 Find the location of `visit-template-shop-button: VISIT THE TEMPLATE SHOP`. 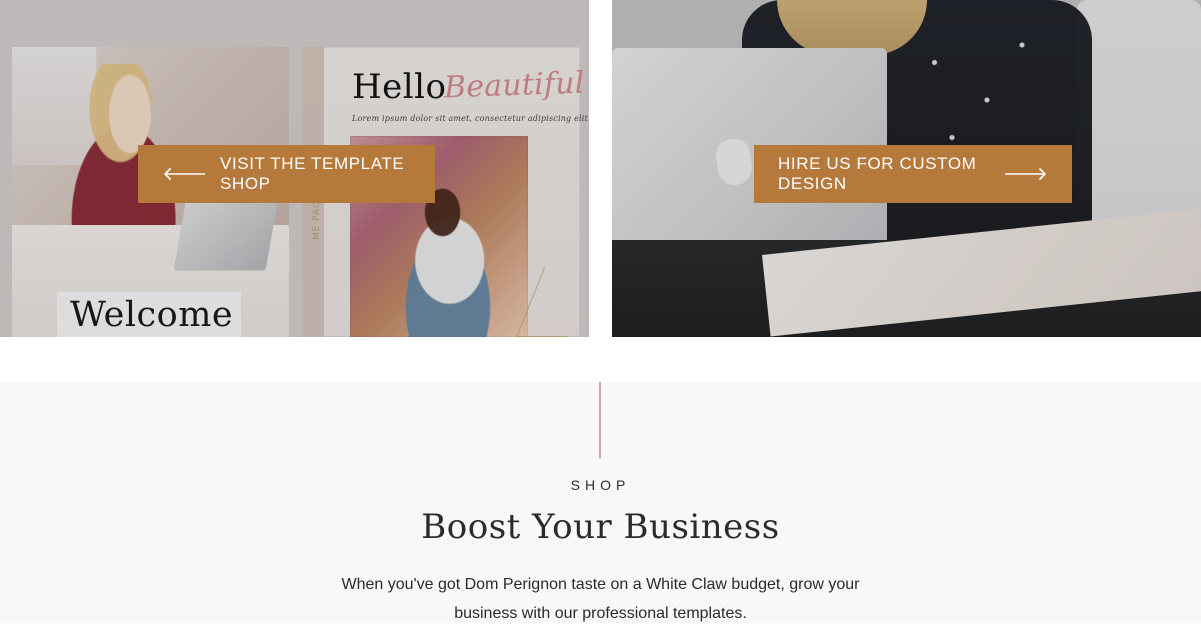

visit-template-shop-button: VISIT THE TEMPLATE SHOP is located at coordinates (286, 174).